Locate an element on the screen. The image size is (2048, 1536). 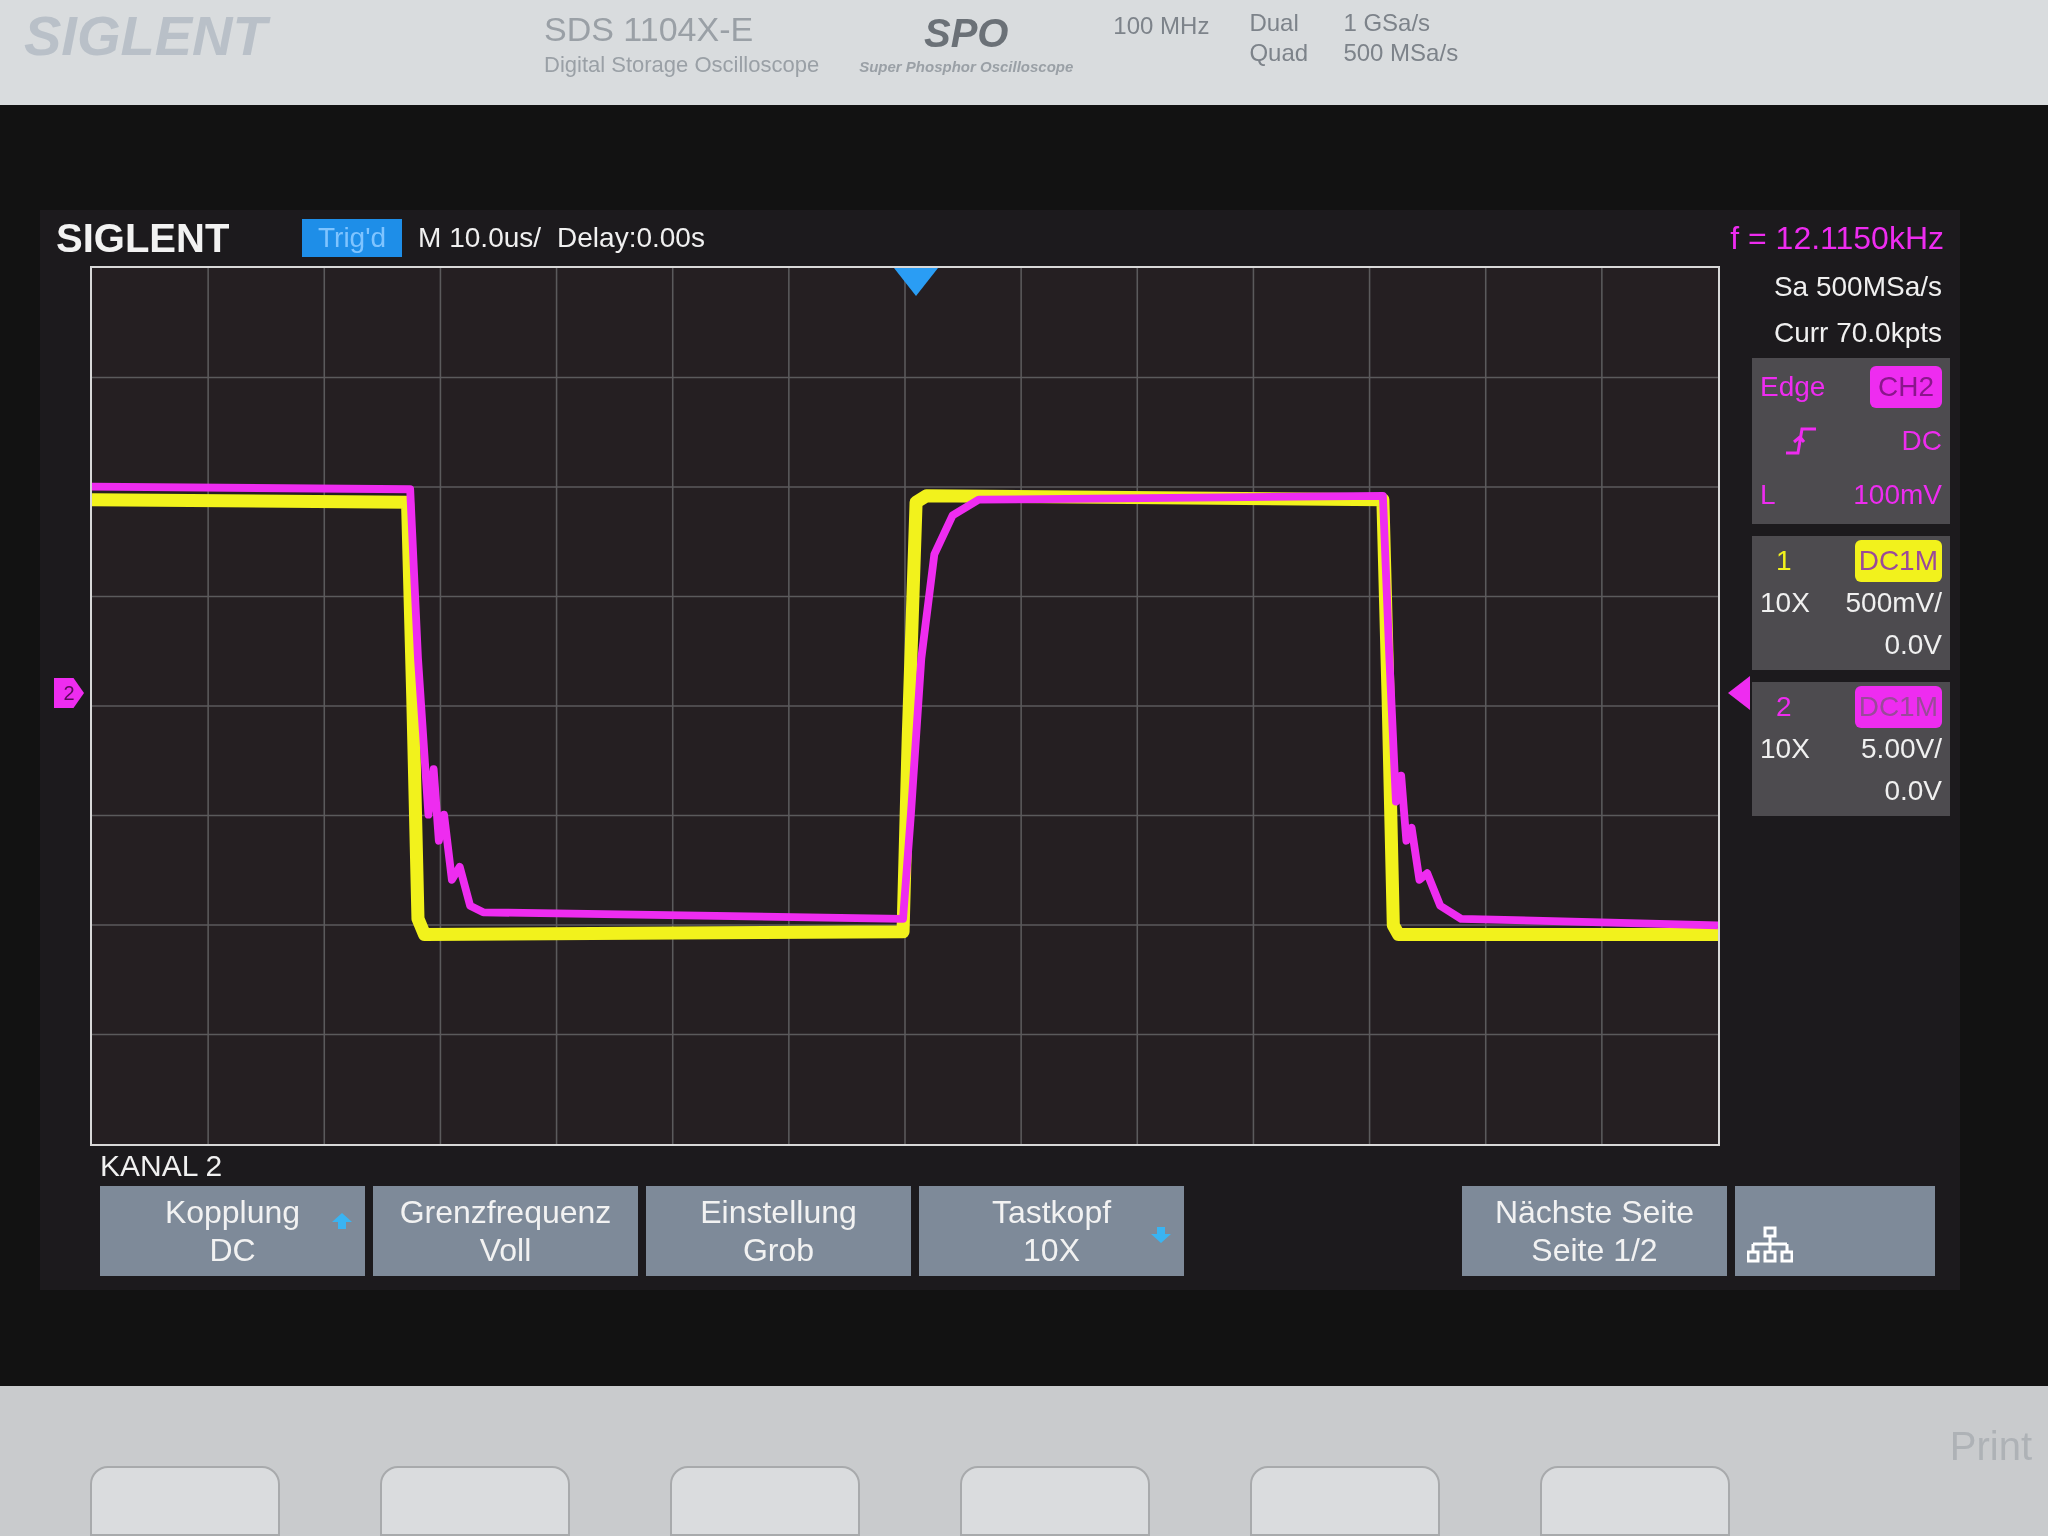
channel-mode-label: Quad is located at coordinates (1279, 53).